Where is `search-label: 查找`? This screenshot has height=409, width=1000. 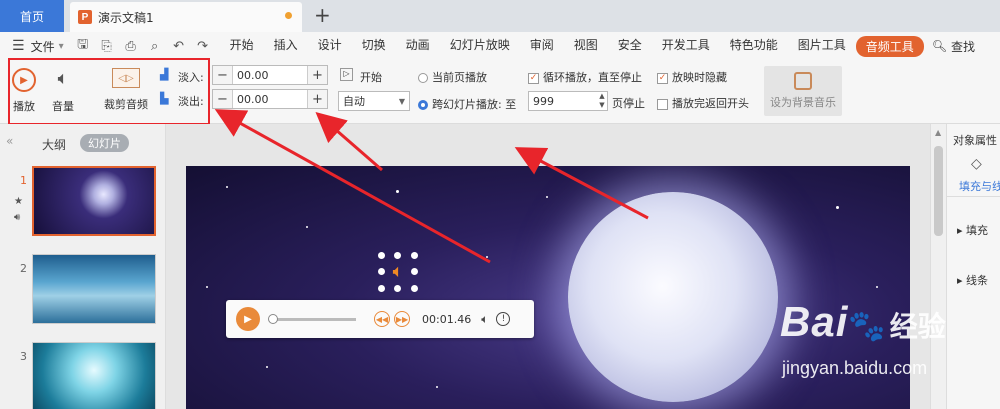 search-label: 查找 is located at coordinates (963, 46).